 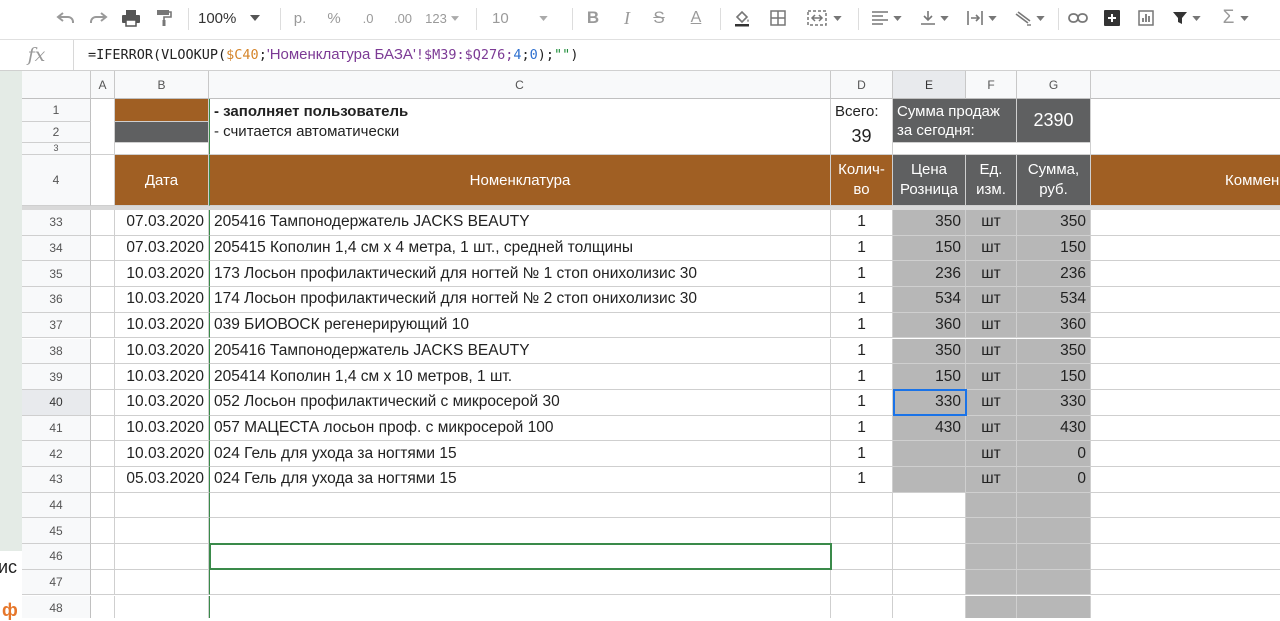 I want to click on percent-format-button: %, so click(x=334, y=18).